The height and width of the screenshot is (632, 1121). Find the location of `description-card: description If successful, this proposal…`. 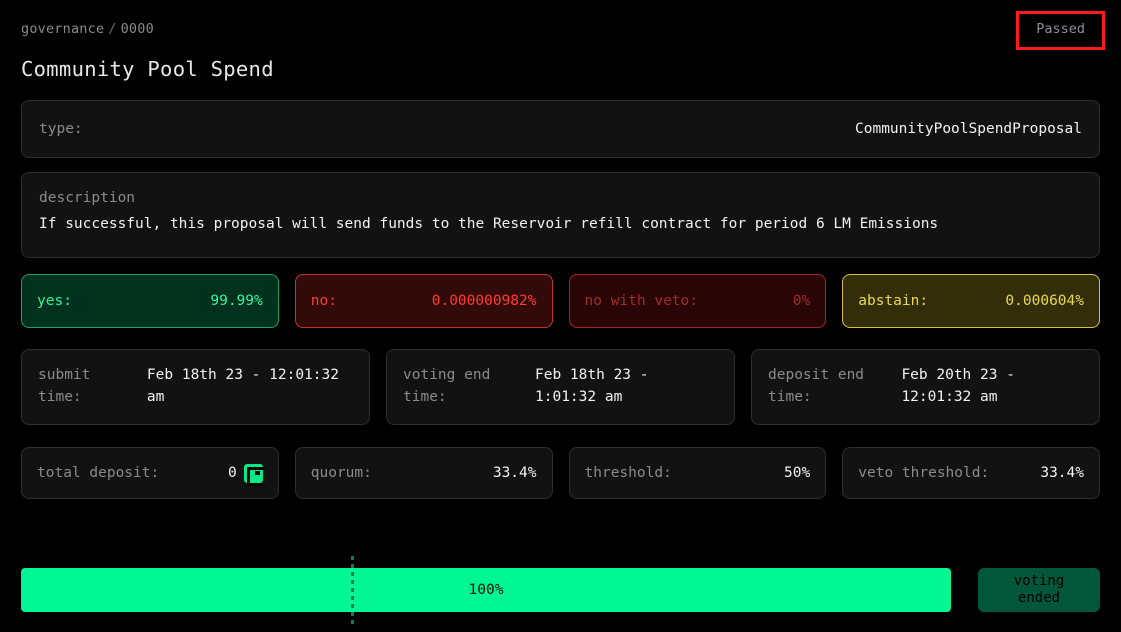

description-card: description If successful, this proposal… is located at coordinates (560, 215).